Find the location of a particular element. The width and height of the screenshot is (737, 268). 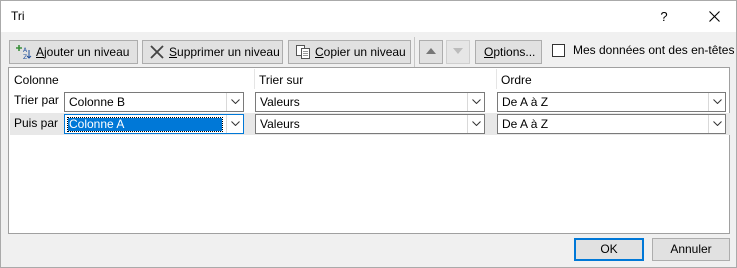

copy-level-button: Copier un niveau is located at coordinates (349, 52).